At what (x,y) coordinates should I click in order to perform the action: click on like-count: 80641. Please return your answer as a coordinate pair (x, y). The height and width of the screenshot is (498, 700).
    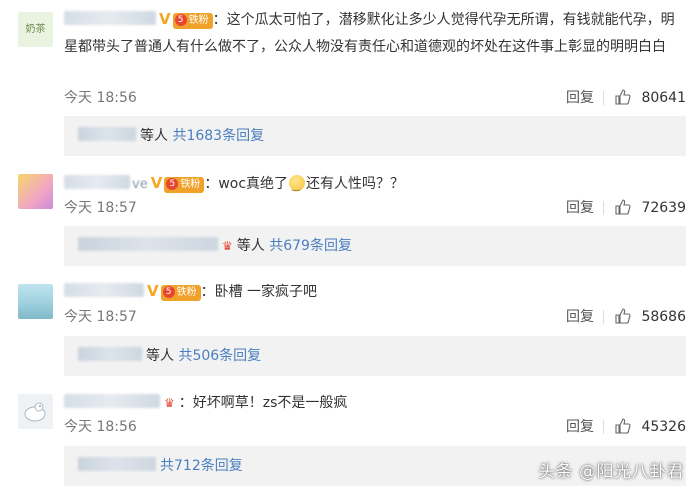
    Looking at the image, I should click on (663, 98).